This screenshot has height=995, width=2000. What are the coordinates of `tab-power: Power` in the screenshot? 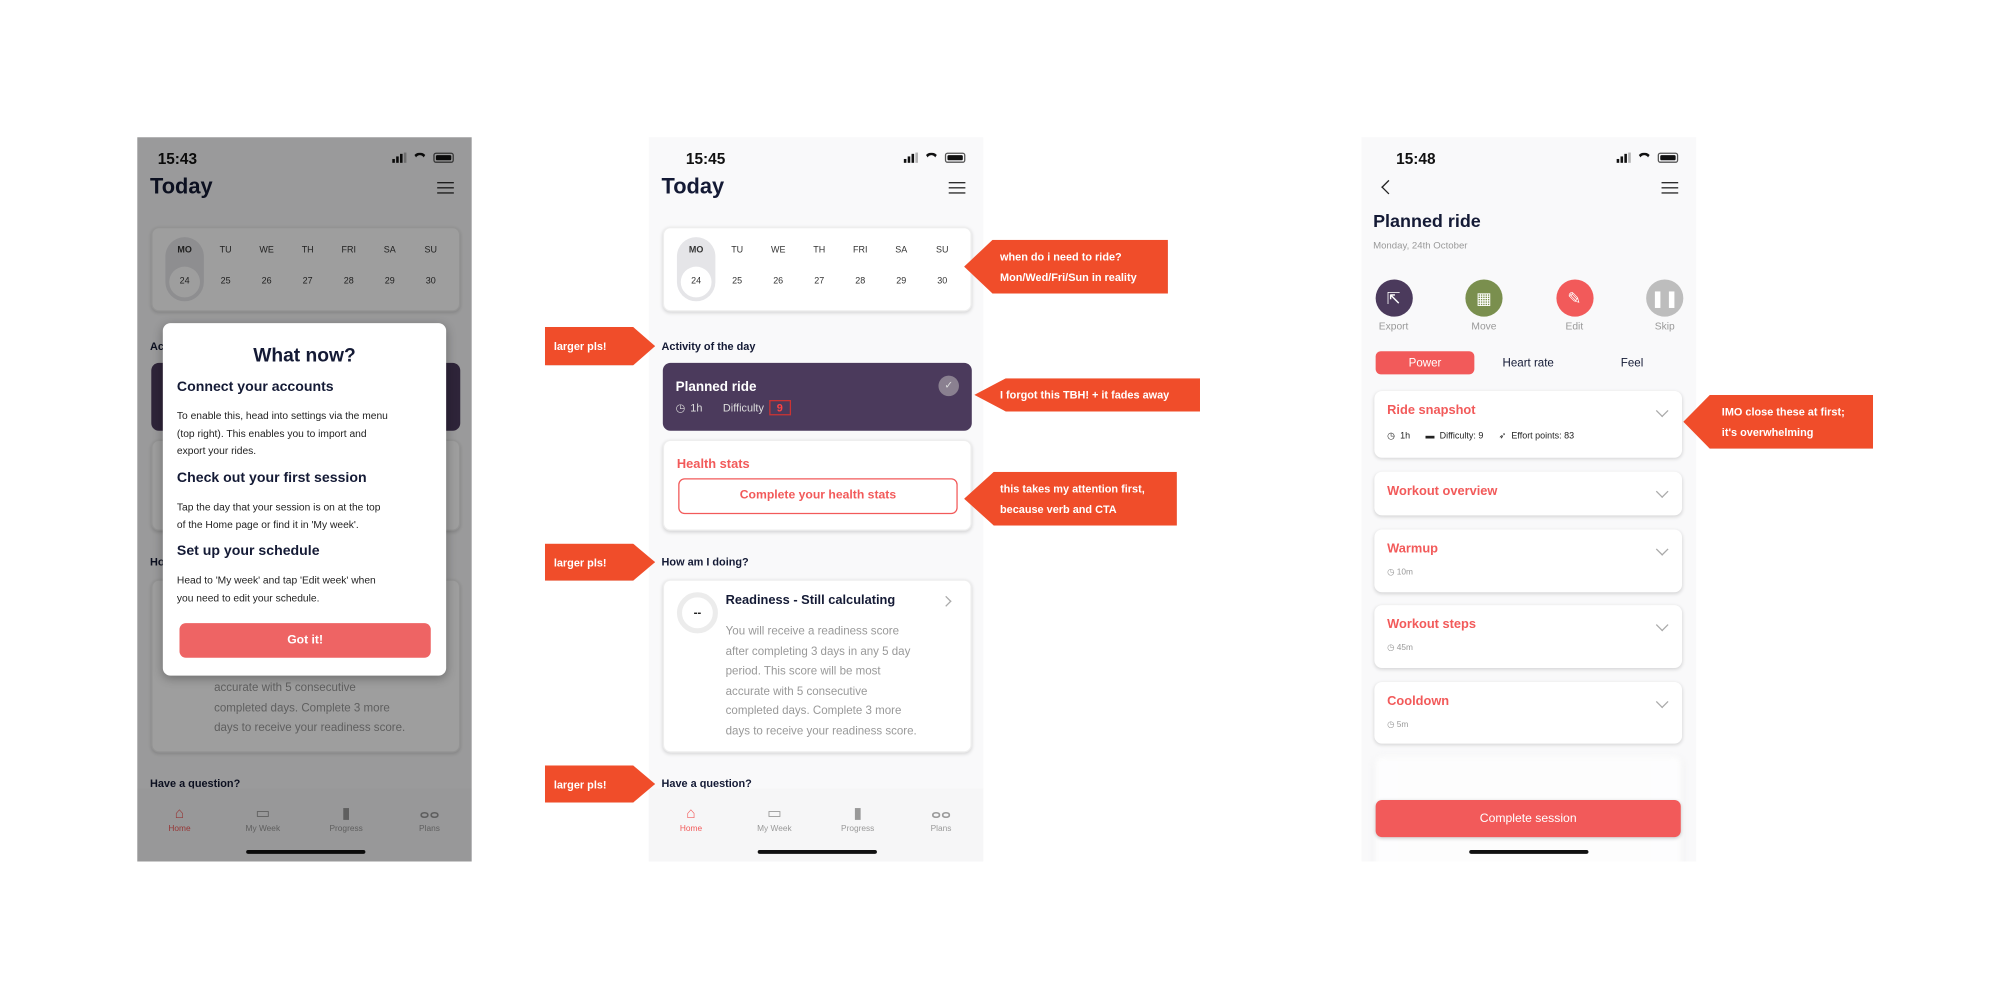 It's located at (1425, 363).